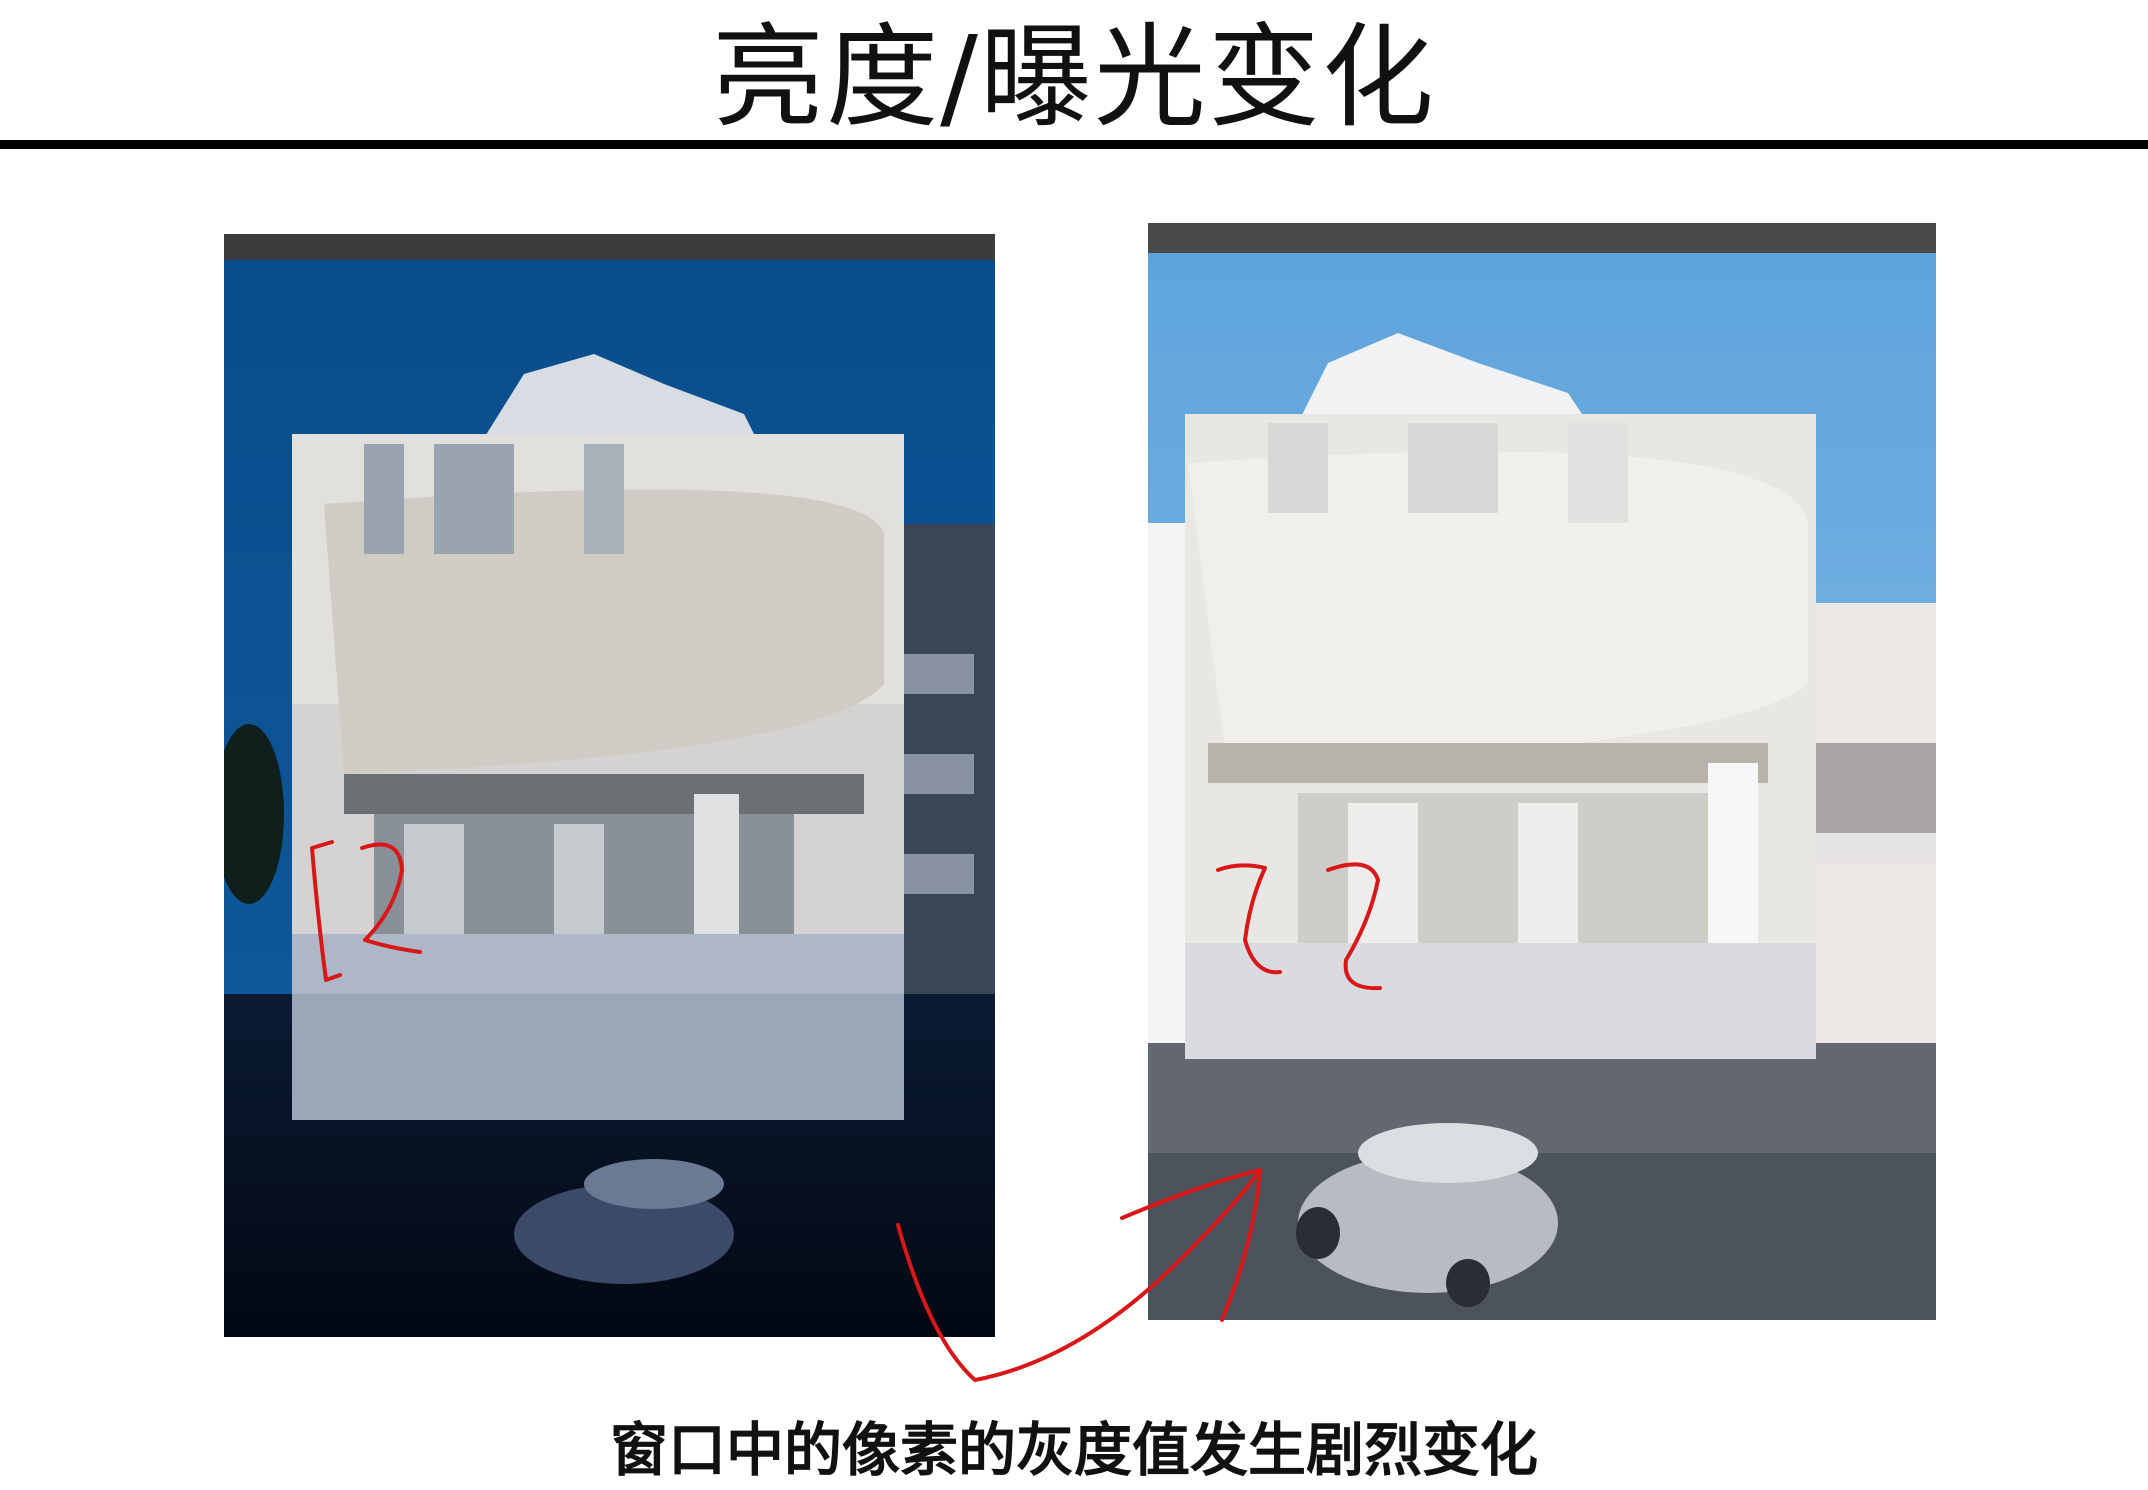 The image size is (2148, 1490). Describe the element at coordinates (1074, 144) in the screenshot. I see `title-rule` at that location.